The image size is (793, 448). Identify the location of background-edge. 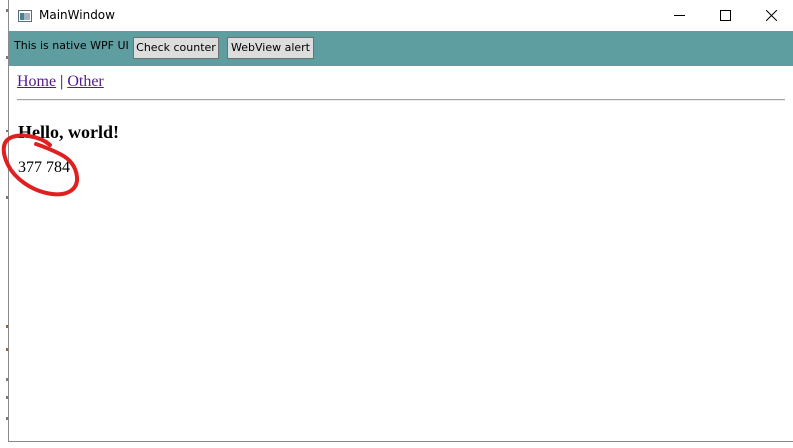
(4, 221).